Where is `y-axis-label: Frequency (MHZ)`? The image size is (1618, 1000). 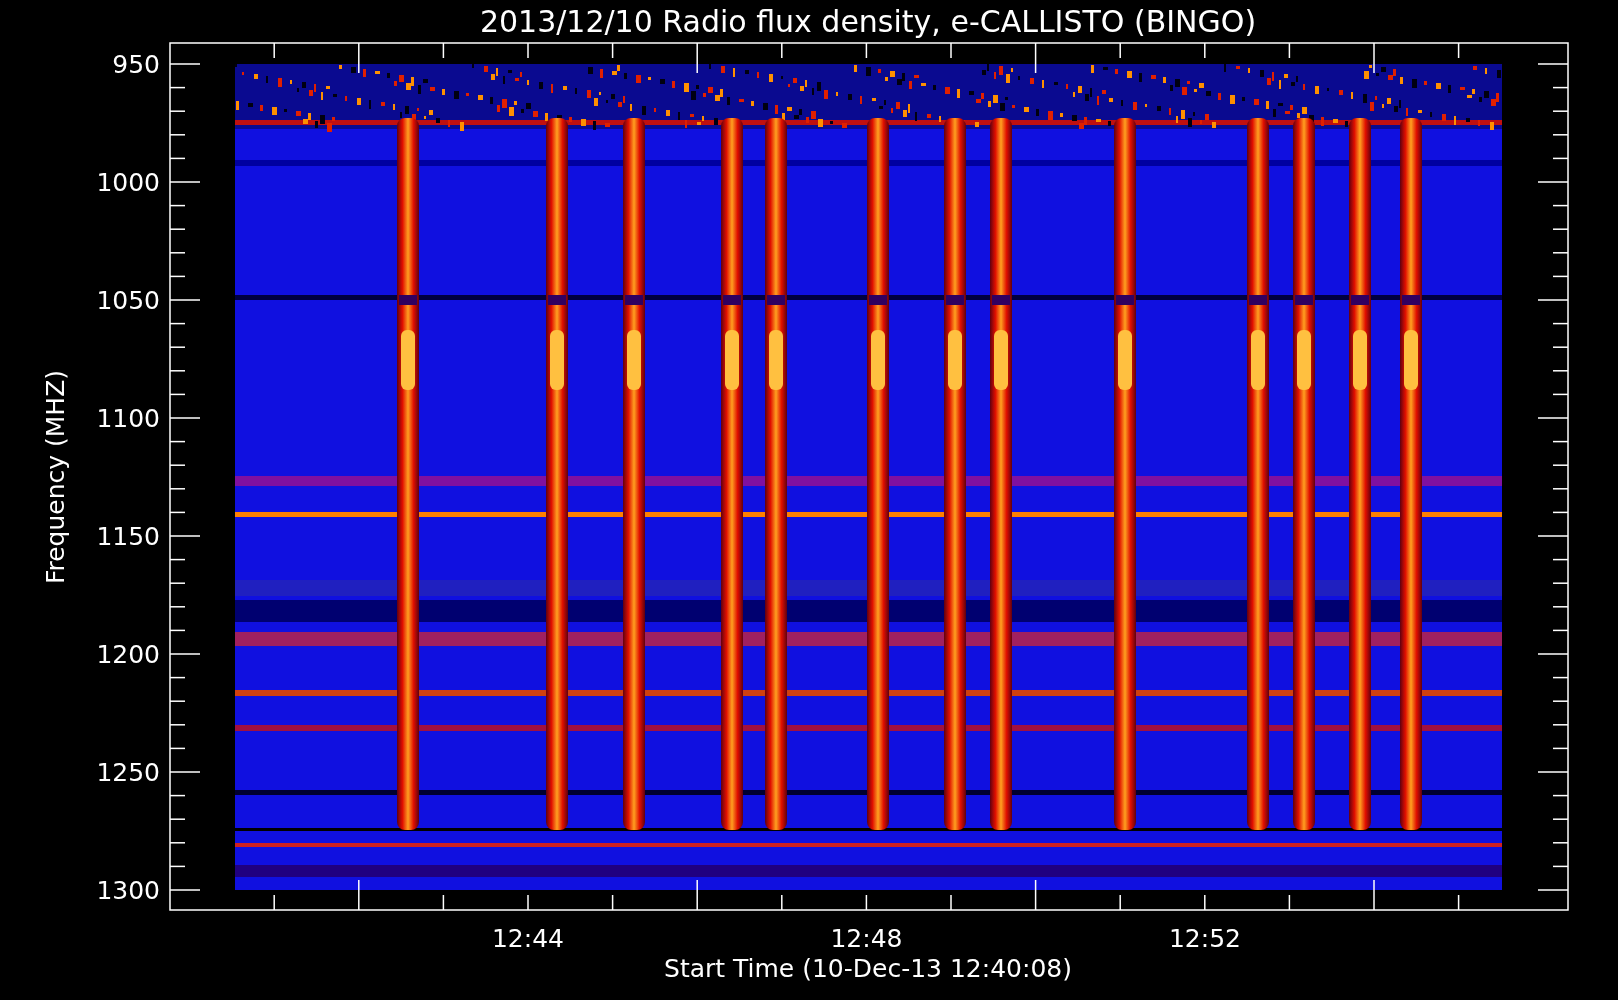 y-axis-label: Frequency (MHZ) is located at coordinates (55, 477).